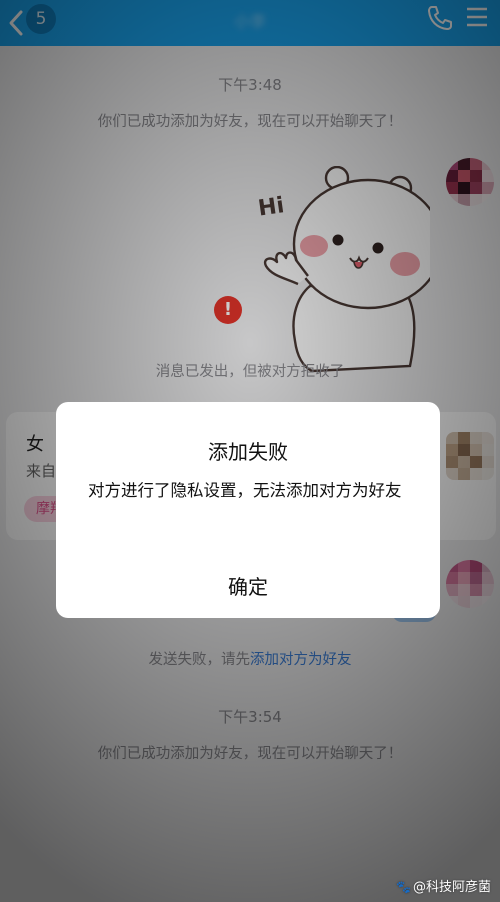 Image resolution: width=500 pixels, height=902 pixels. I want to click on watermark: 🐾 @科技阿彦菌, so click(446, 885).